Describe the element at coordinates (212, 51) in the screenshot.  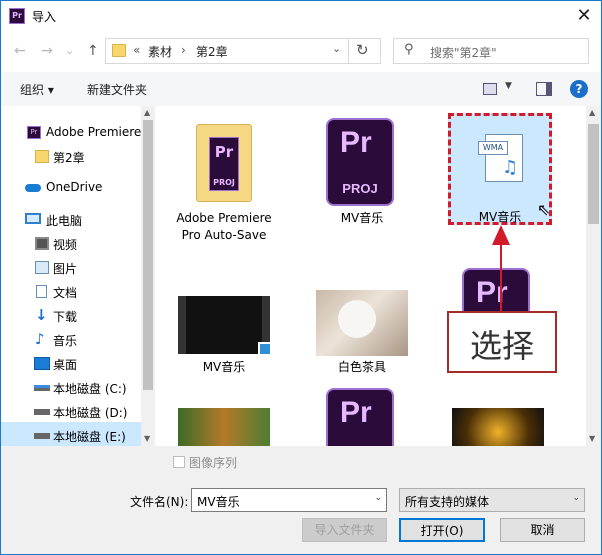
I see `breadcrumb-item: 第2章` at that location.